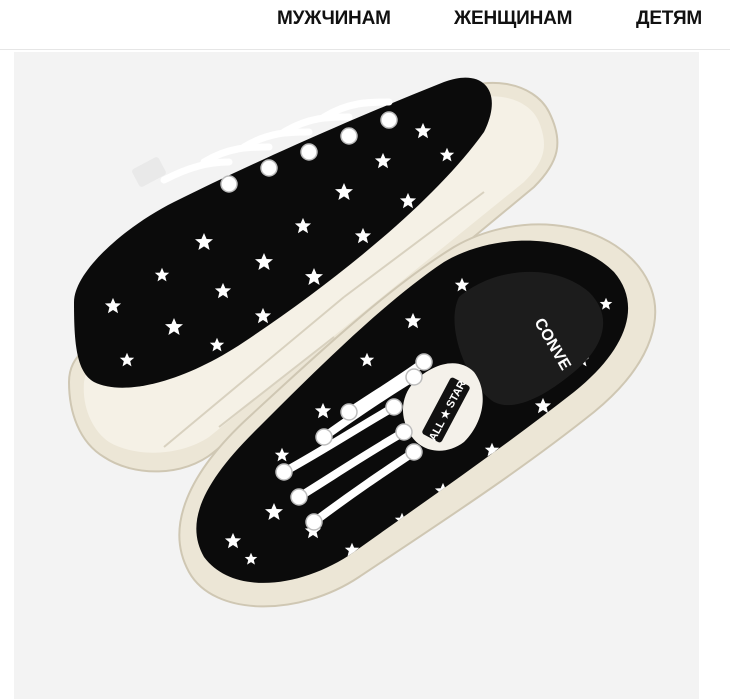  Describe the element at coordinates (334, 19) in the screenshot. I see `nav-link-men: МУЖЧИНАМ` at that location.